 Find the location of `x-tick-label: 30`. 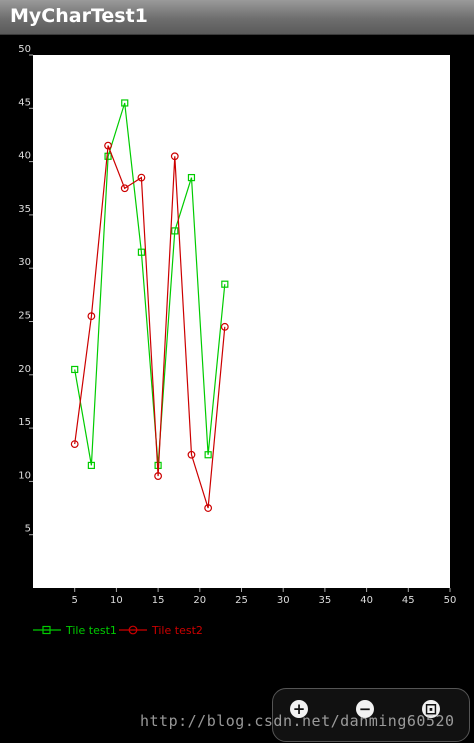

x-tick-label: 30 is located at coordinates (283, 600).